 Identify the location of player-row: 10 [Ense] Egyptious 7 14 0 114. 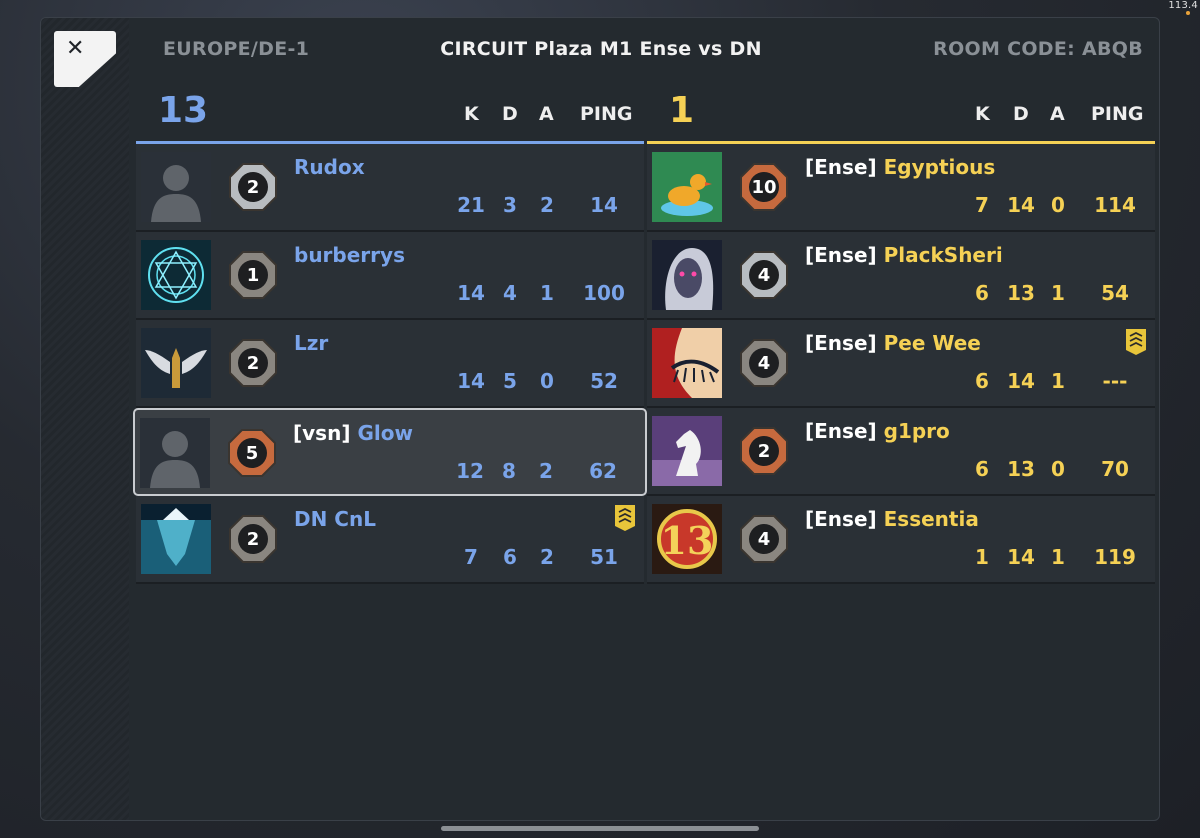
(901, 188).